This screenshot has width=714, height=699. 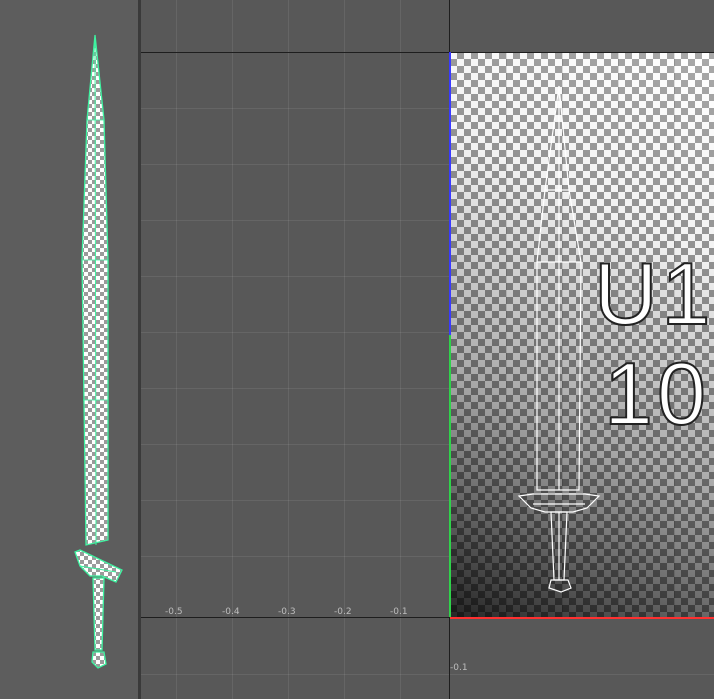 What do you see at coordinates (559, 503) in the screenshot?
I see `uv-guard` at bounding box center [559, 503].